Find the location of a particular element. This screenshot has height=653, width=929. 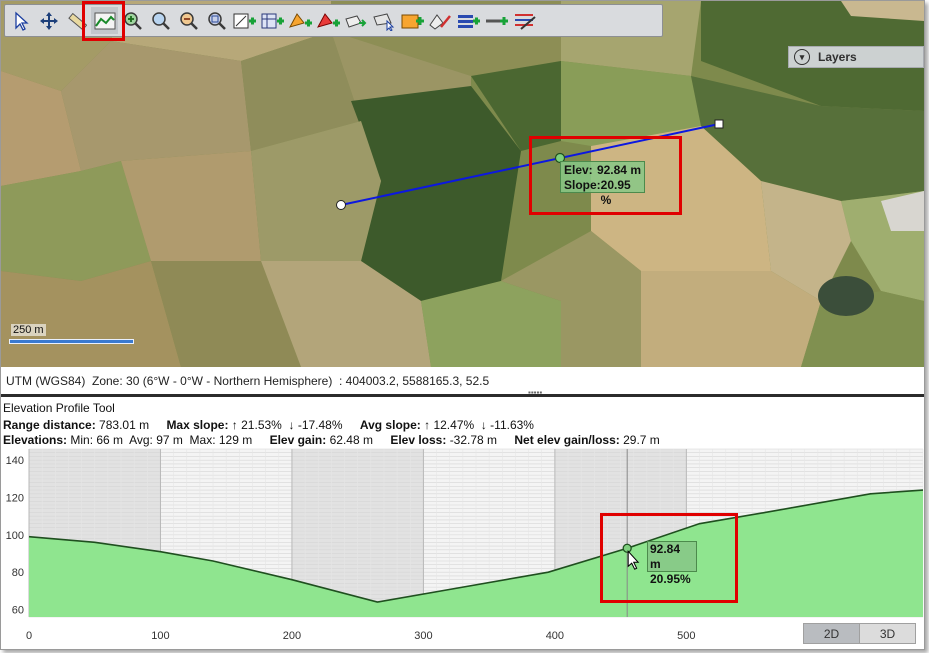

pan-icon is located at coordinates (48, 20).